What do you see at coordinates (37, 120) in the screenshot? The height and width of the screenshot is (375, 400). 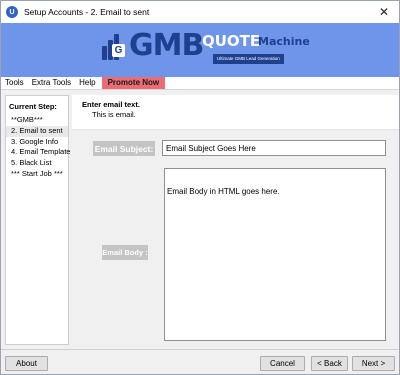 I see `step-item-gmb: **GMB***` at bounding box center [37, 120].